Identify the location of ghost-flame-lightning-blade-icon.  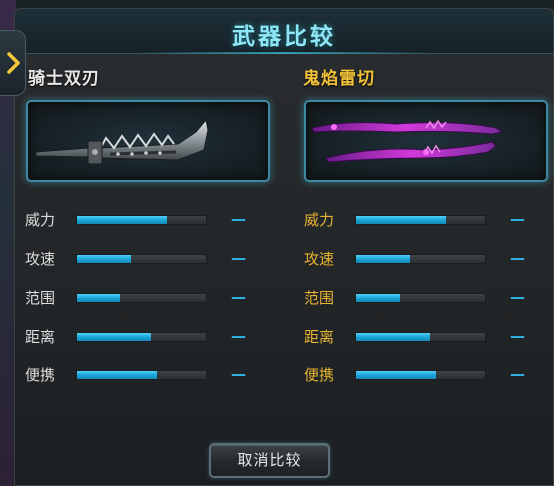
(407, 141).